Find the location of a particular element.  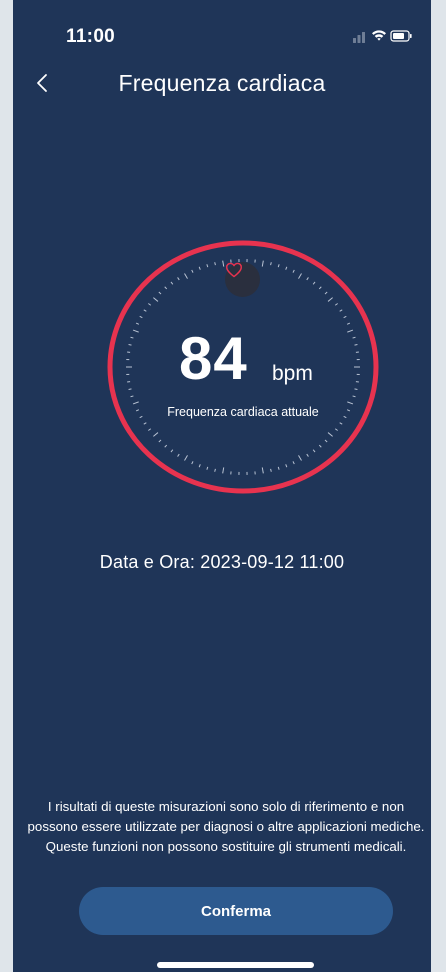

nav-bar: Frequenza cardiaca is located at coordinates (222, 84).